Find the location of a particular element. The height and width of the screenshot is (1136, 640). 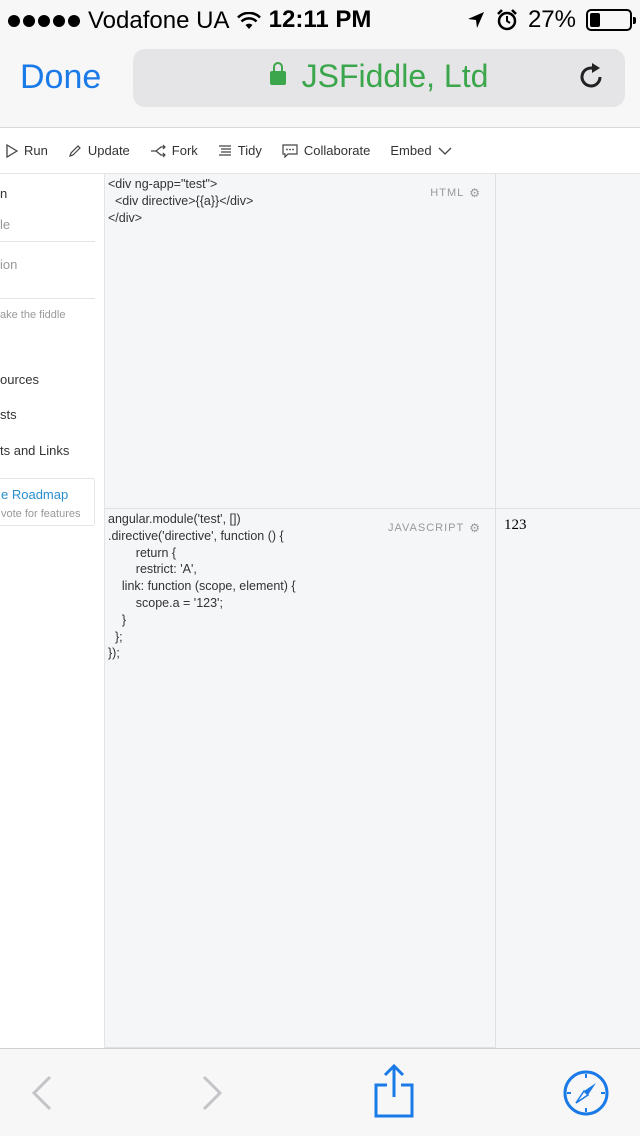

html-panel-label: HTML ⚙ is located at coordinates (455, 193).